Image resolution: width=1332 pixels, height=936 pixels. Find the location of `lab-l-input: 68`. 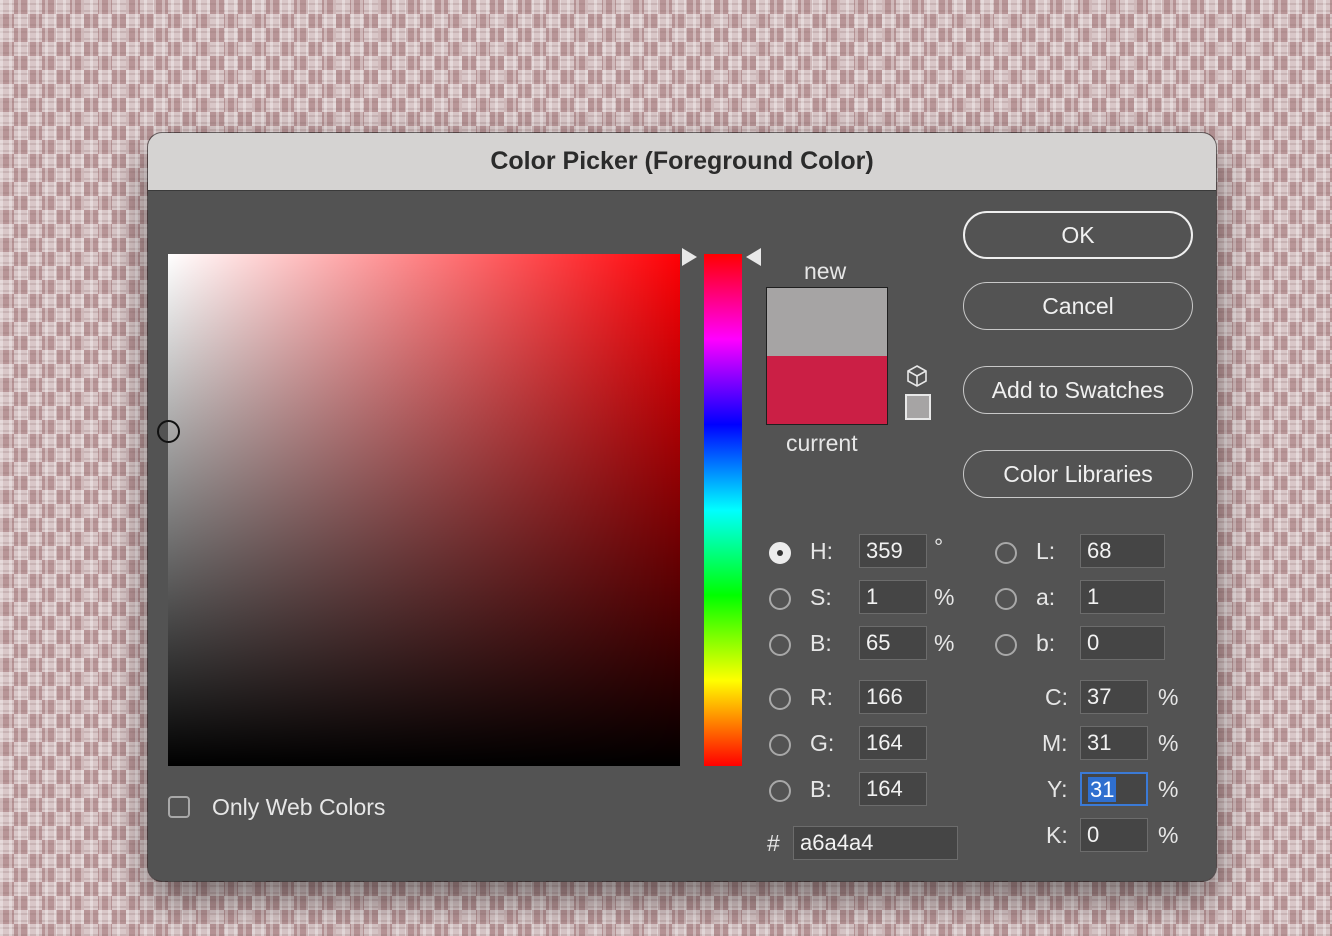

lab-l-input: 68 is located at coordinates (1122, 551).